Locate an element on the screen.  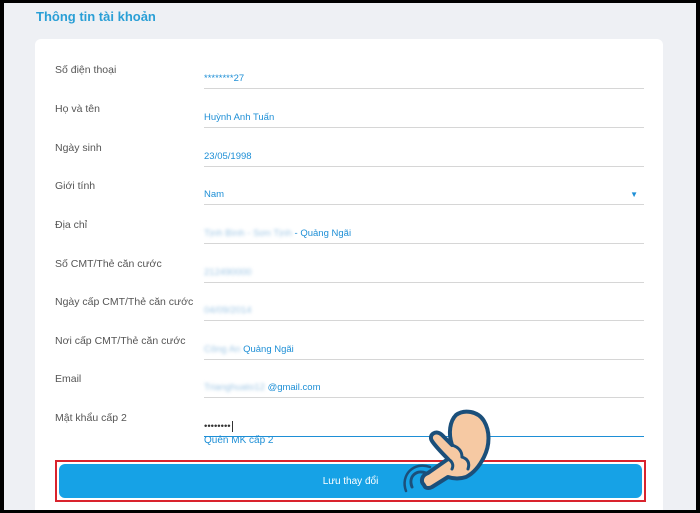
id-issue-date-field: 04/09/2014 is located at coordinates (424, 310).